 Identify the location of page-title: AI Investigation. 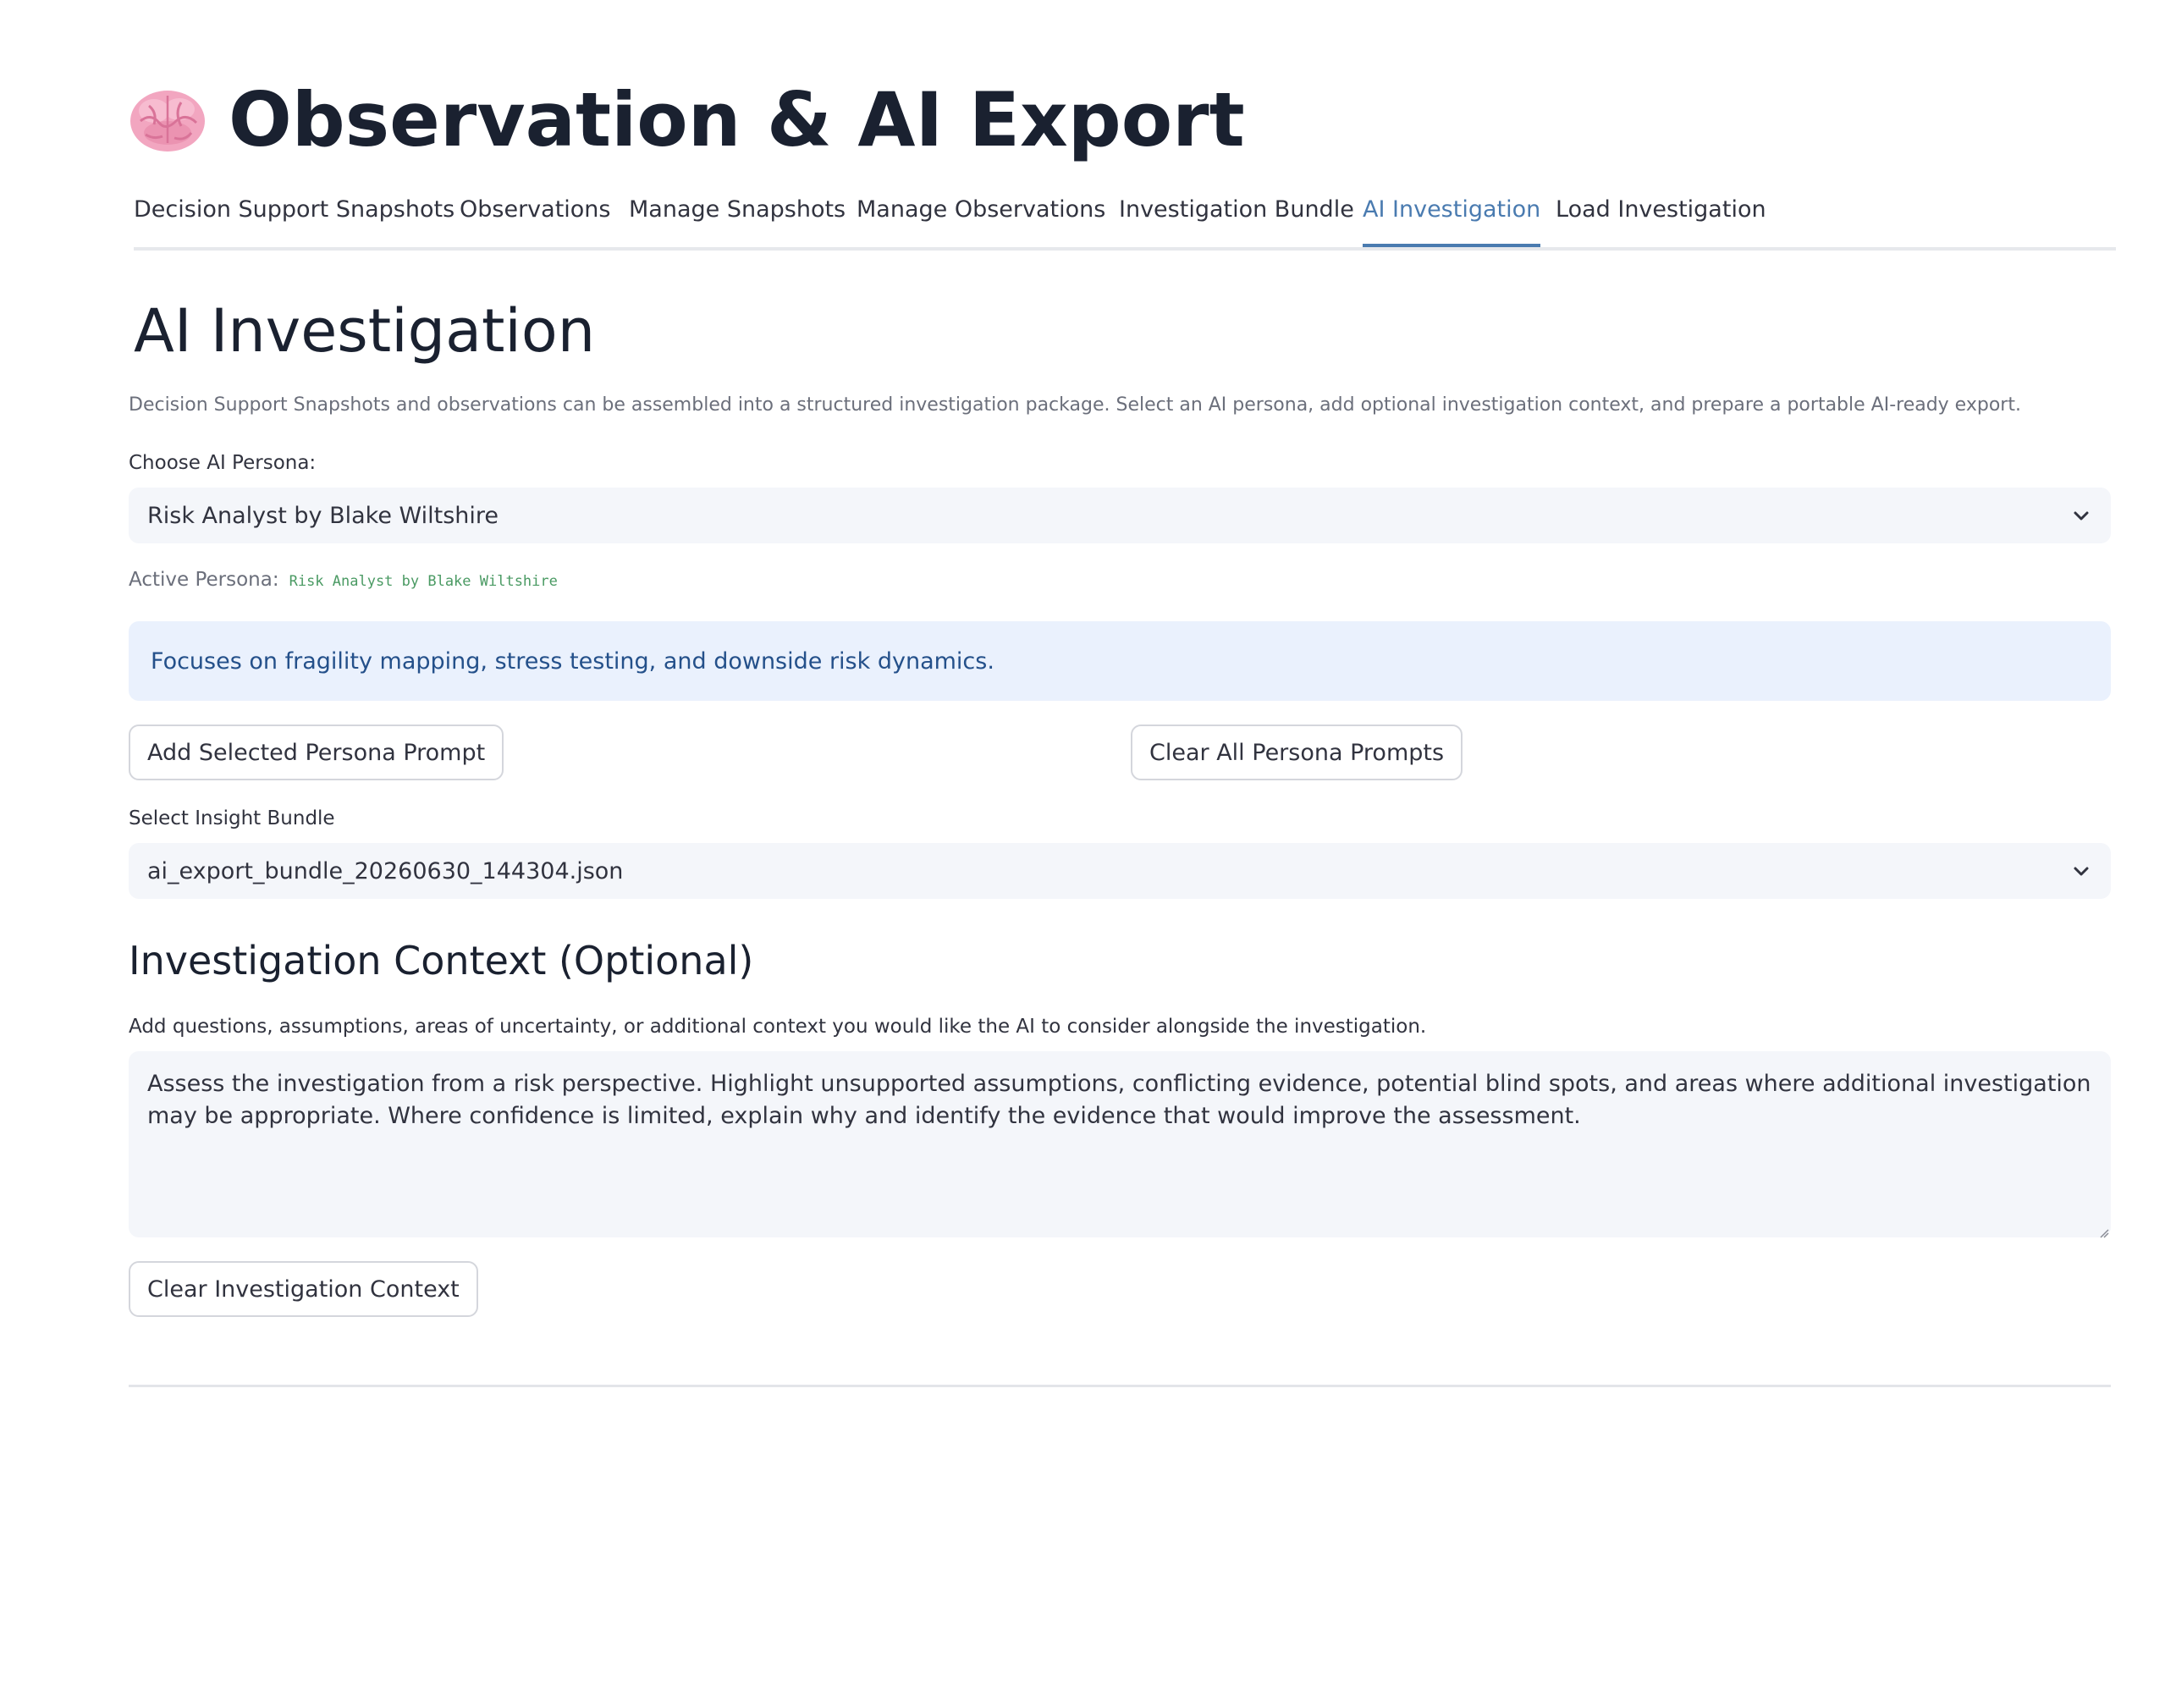
(365, 331).